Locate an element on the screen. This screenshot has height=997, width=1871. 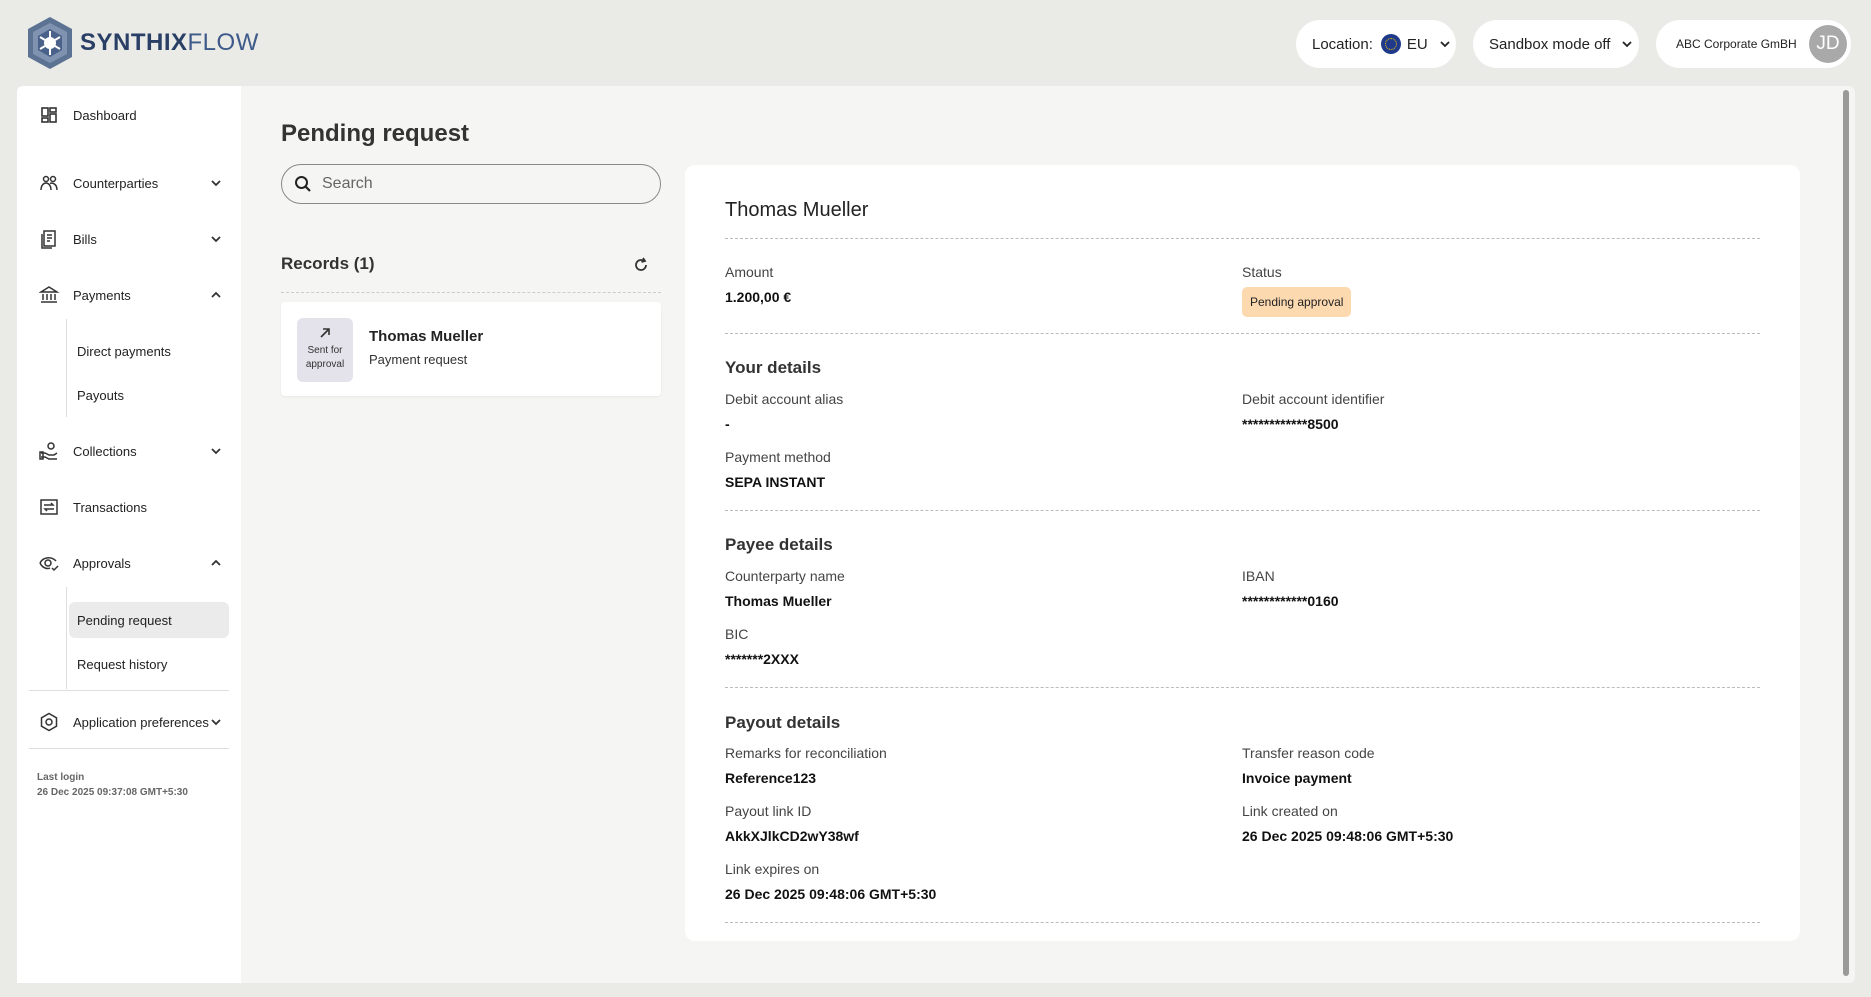
location-label: Location: is located at coordinates (1342, 44).